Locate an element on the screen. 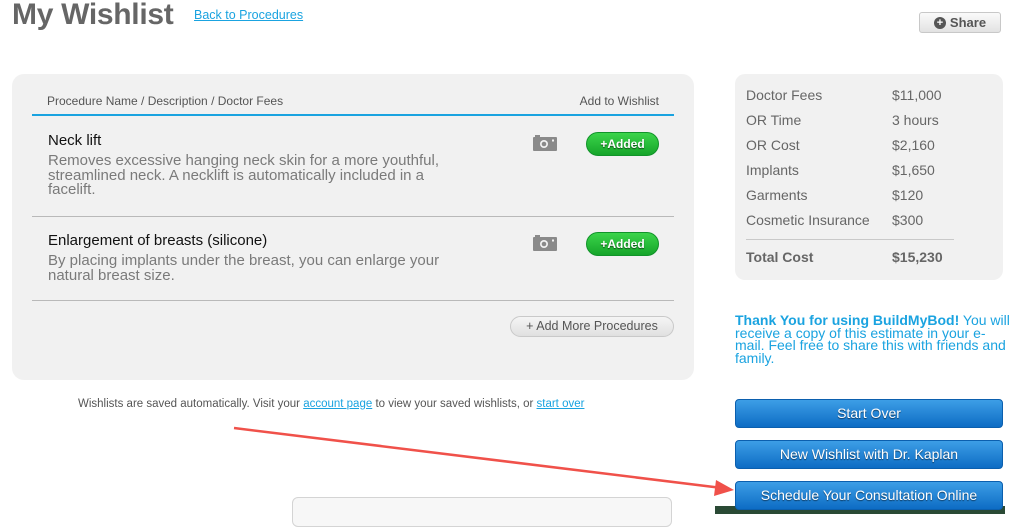 This screenshot has height=527, width=1024. total-cost-label: Total Cost is located at coordinates (780, 257).